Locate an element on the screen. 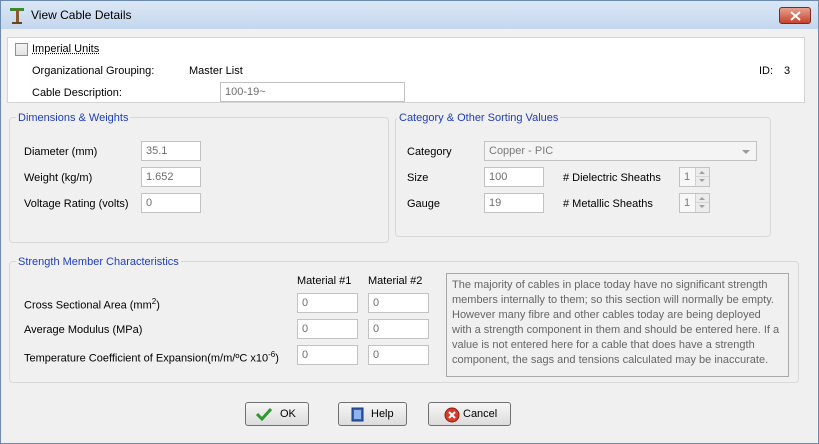 The width and height of the screenshot is (819, 444). metallic-value: 1 is located at coordinates (687, 203).